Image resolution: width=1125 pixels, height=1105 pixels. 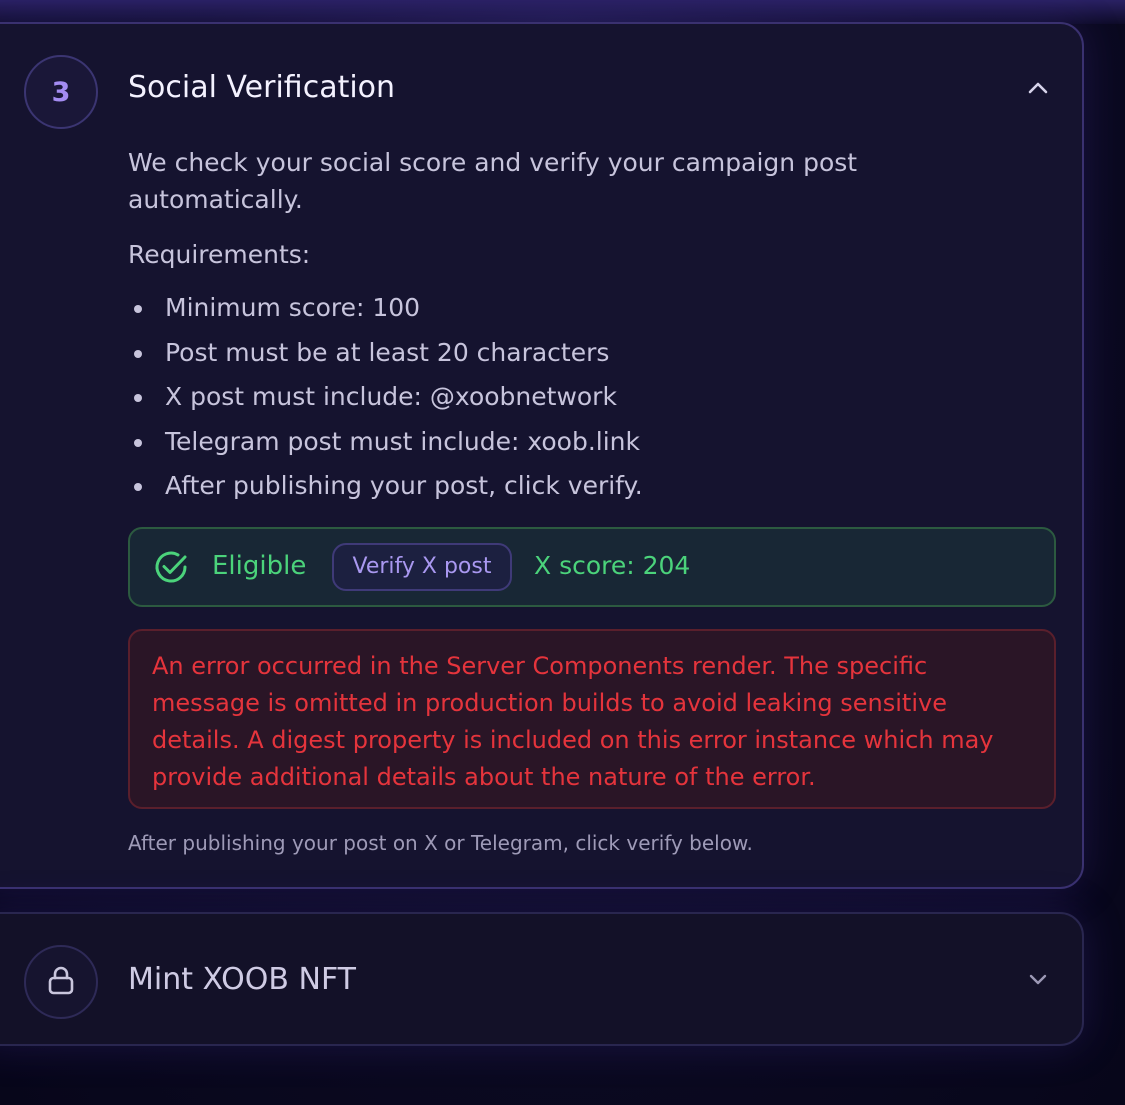 I want to click on lock-badge, so click(x=61, y=982).